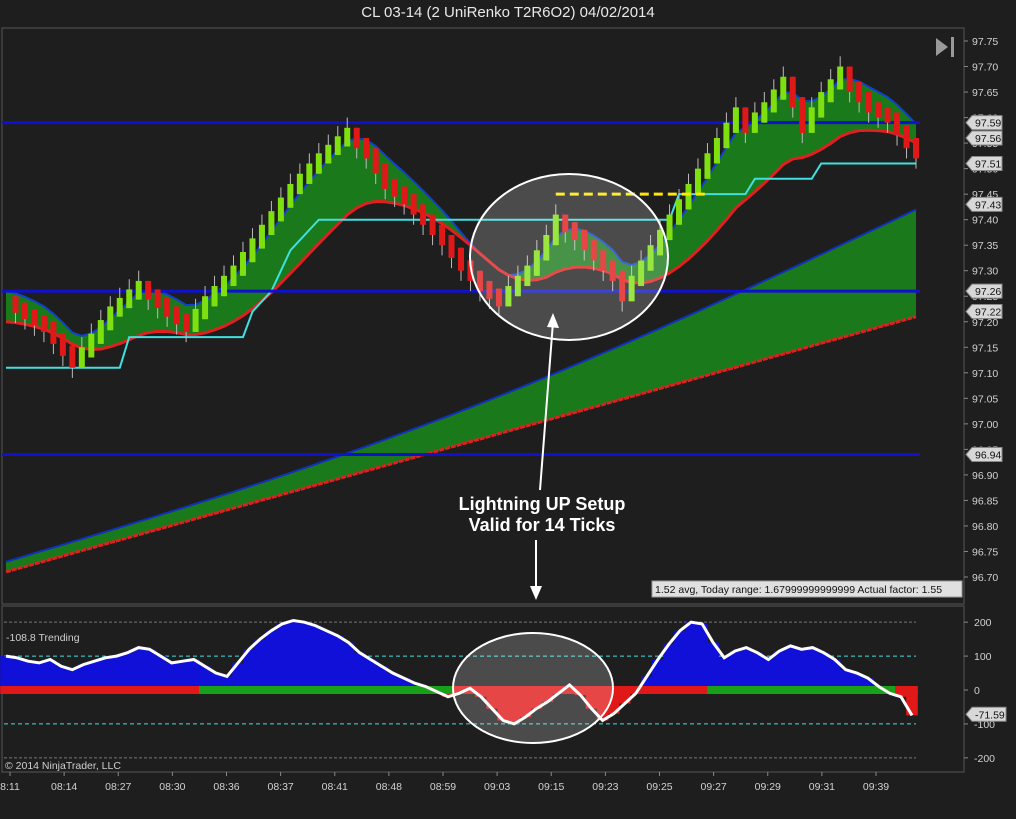 Image resolution: width=1016 pixels, height=819 pixels. I want to click on price-level-tag-label: 97.26, so click(988, 292).